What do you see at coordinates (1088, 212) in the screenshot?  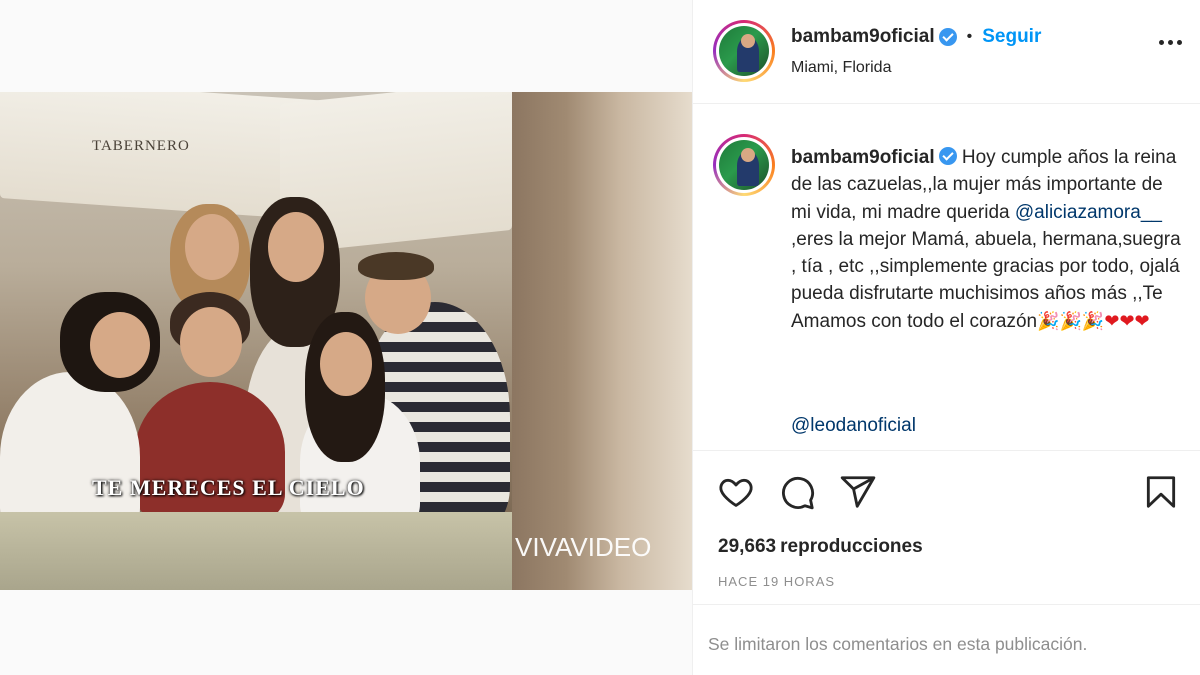 I see `caption-mention: @aliciazamora__` at bounding box center [1088, 212].